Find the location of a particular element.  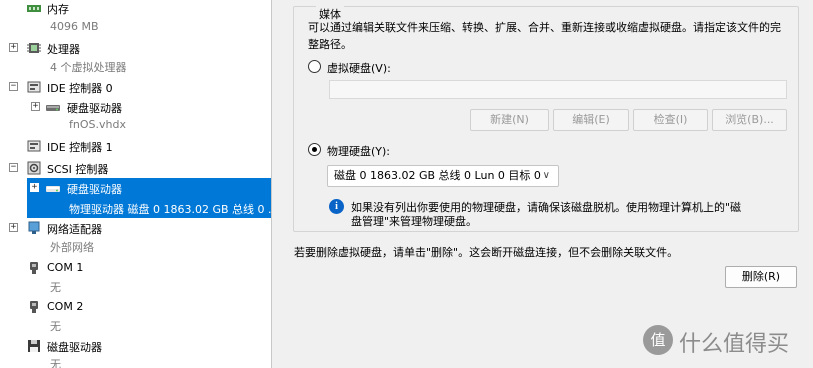

tree-item-network: + 网络适配器 is located at coordinates (135, 228).